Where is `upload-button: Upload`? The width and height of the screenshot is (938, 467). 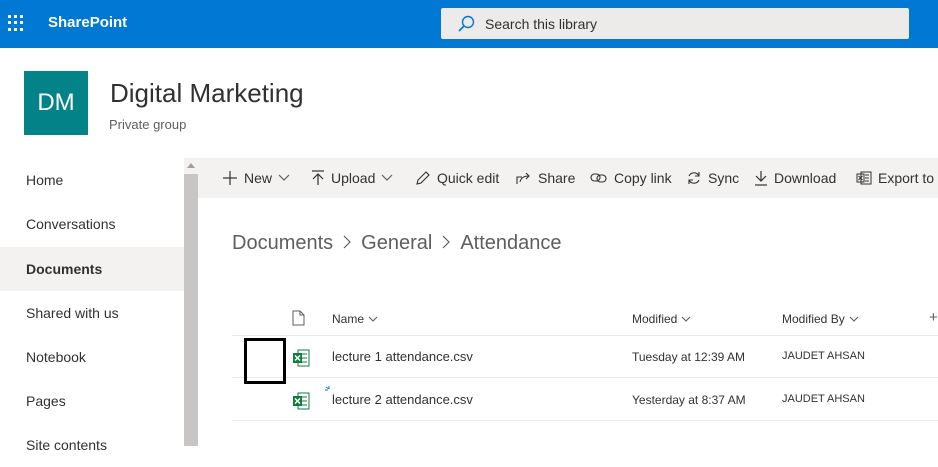
upload-button: Upload is located at coordinates (352, 178).